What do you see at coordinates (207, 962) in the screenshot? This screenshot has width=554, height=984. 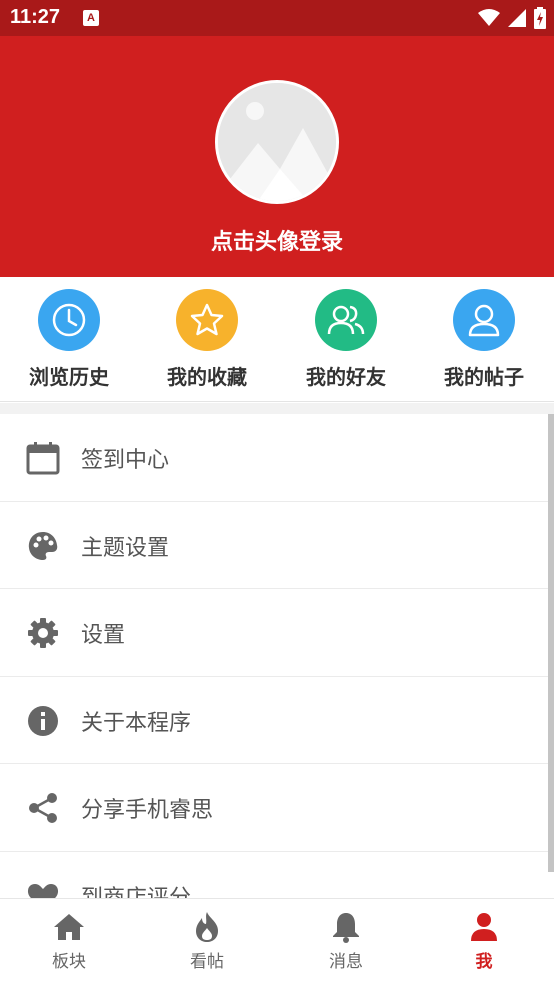 I see `nav-label-posts: 看帖` at bounding box center [207, 962].